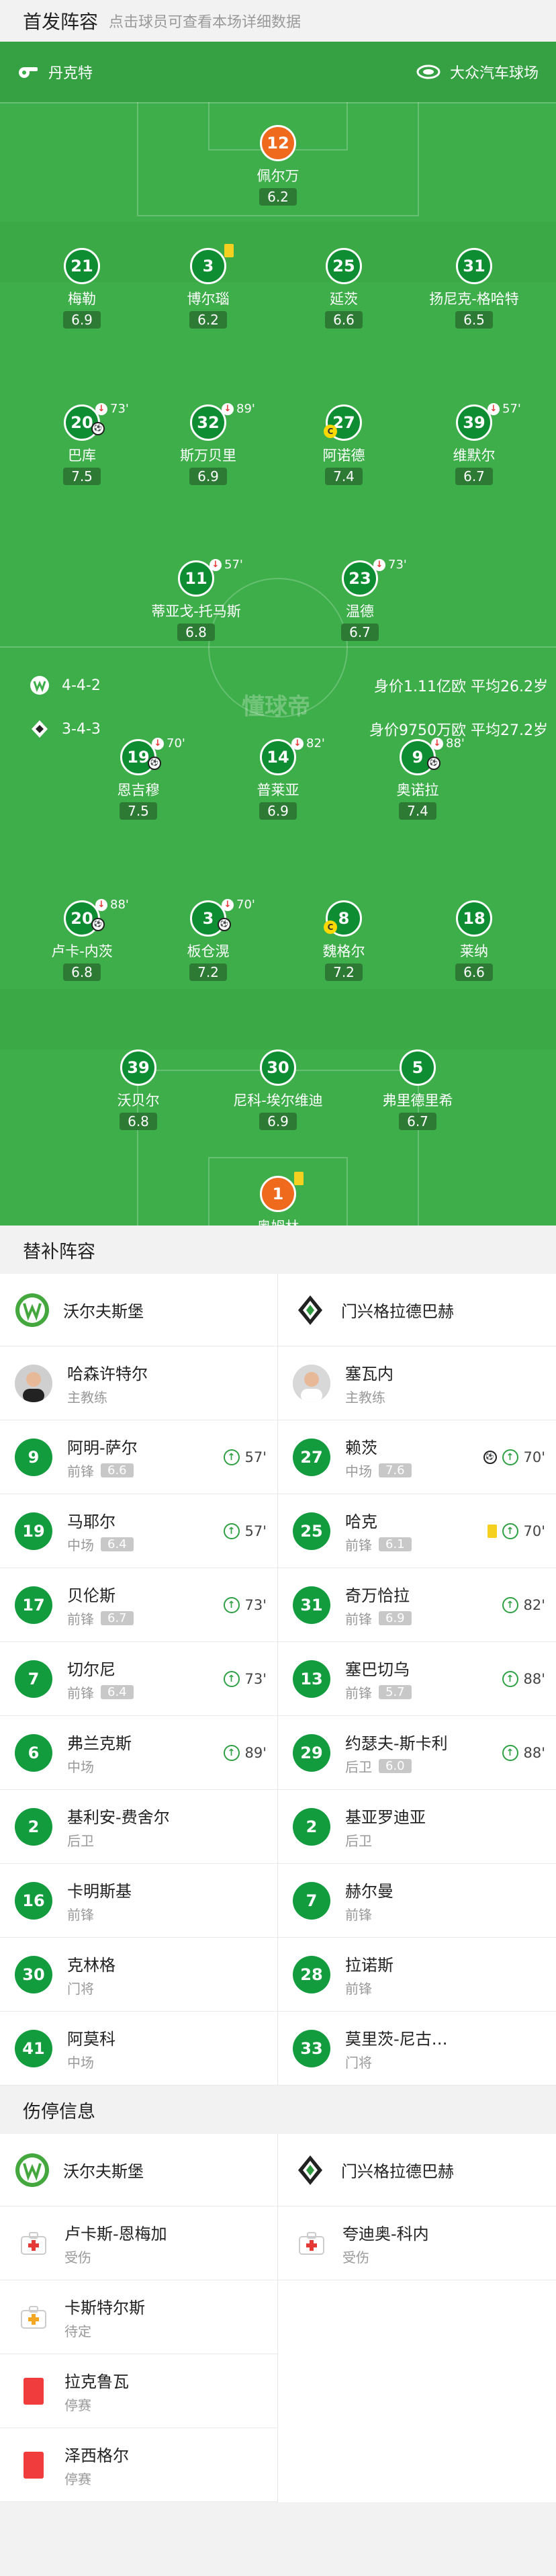 This screenshot has height=2576, width=556. Describe the element at coordinates (196, 599) in the screenshot. I see `player-marker: 11 ↓ 57' 蒂亚戈-托马斯 6.8` at that location.